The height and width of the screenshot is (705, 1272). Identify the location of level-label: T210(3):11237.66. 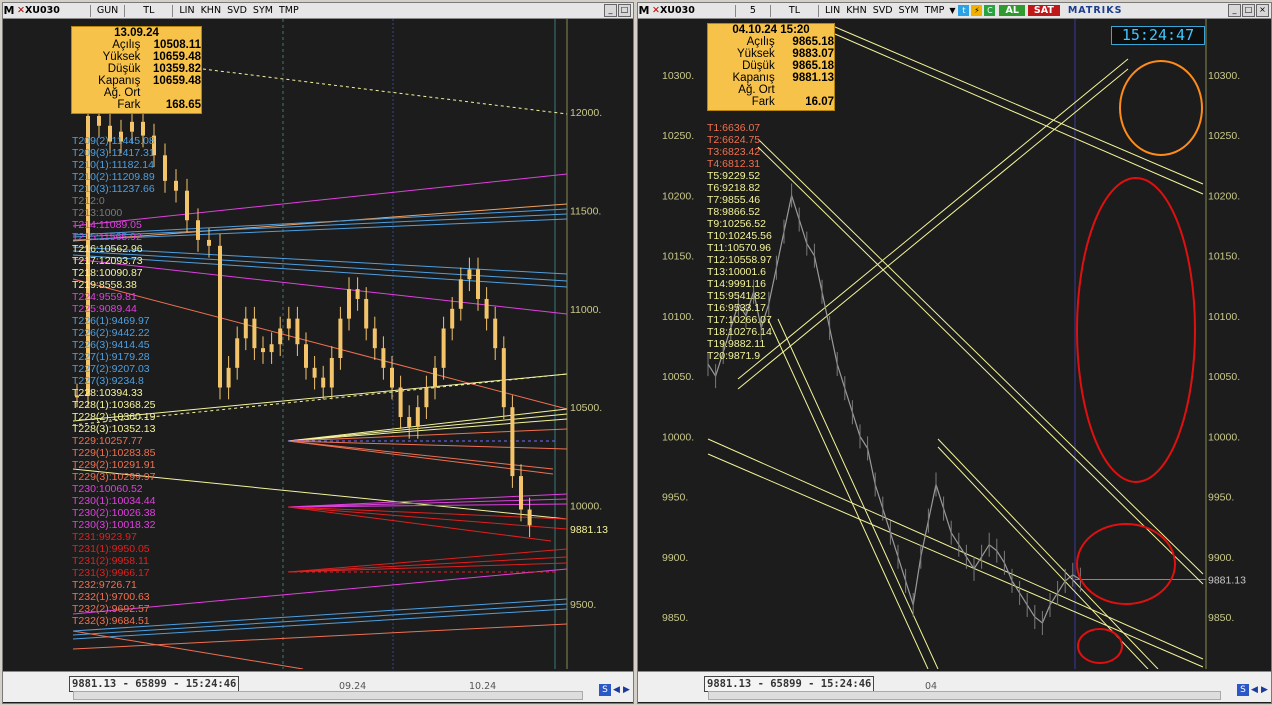
(113, 189).